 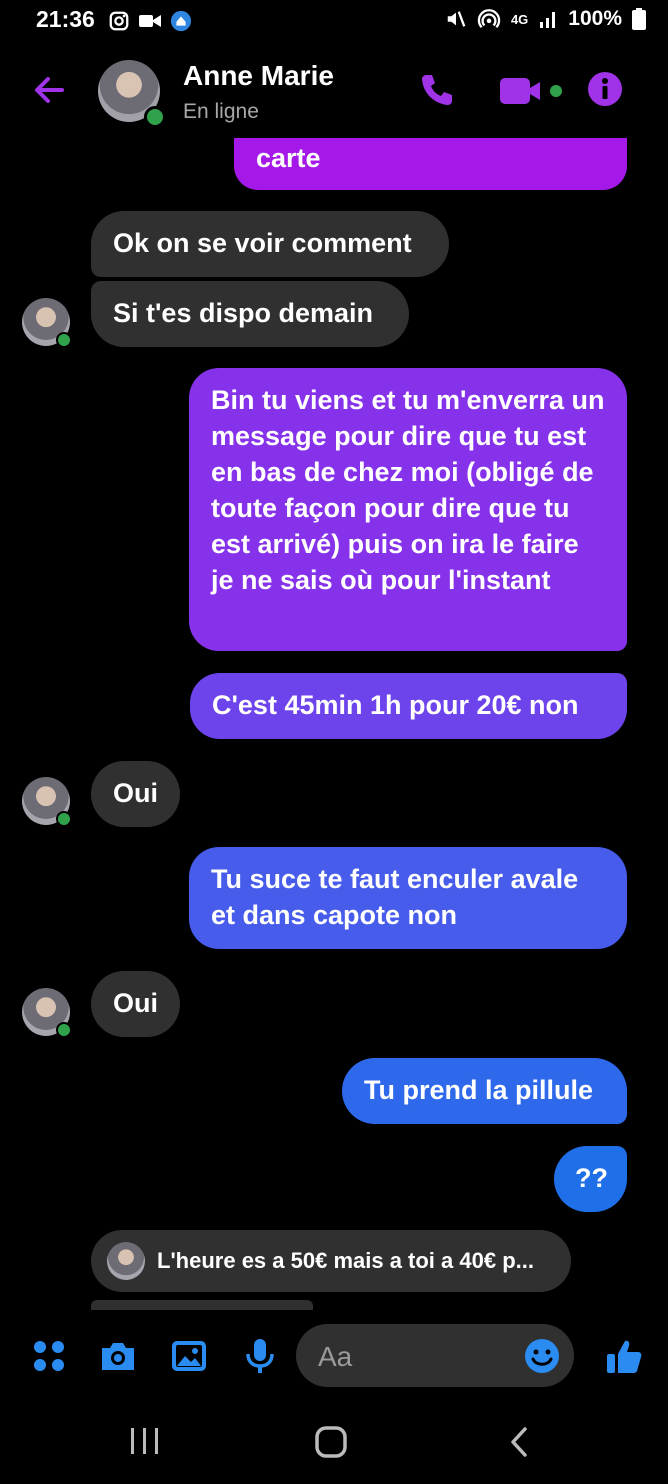 What do you see at coordinates (519, 19) in the screenshot?
I see `network-type: 4G` at bounding box center [519, 19].